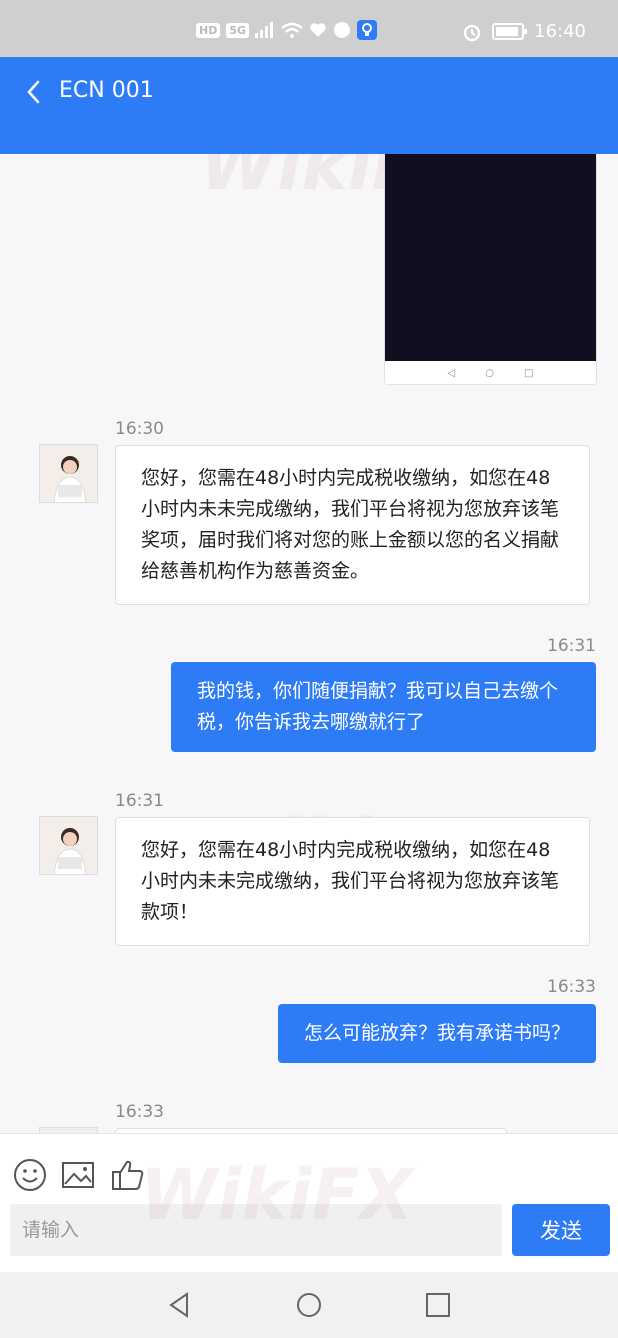  I want to click on status-right: 16:40, so click(524, 31).